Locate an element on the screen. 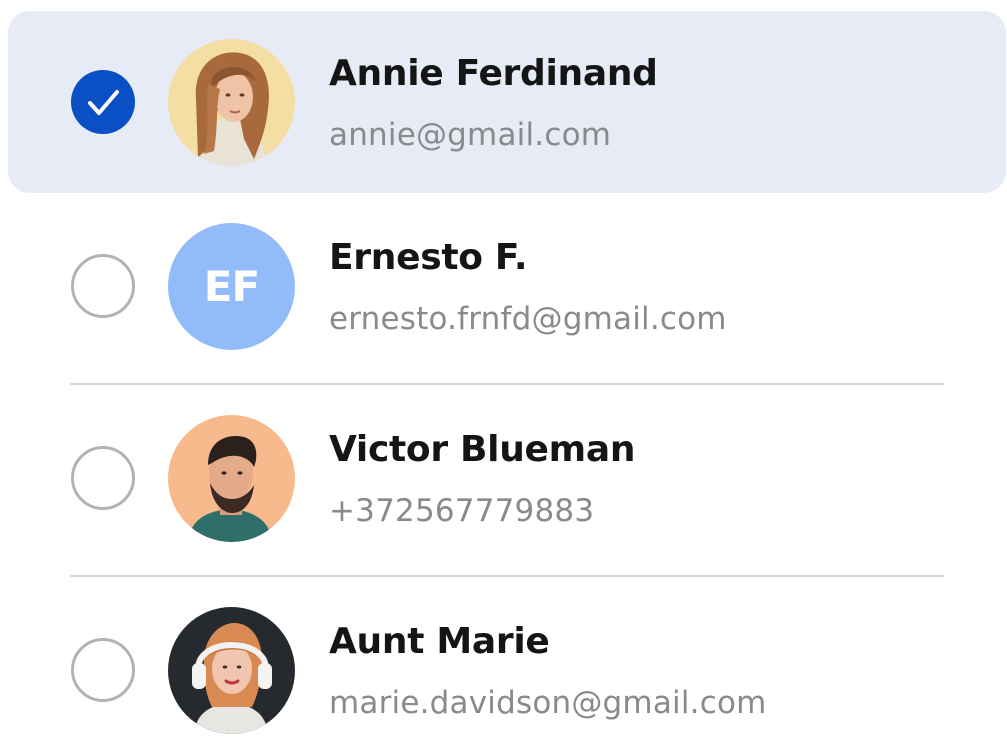 The height and width of the screenshot is (756, 1007). contact-detail: ernesto.frnfd@gmail.com is located at coordinates (528, 319).